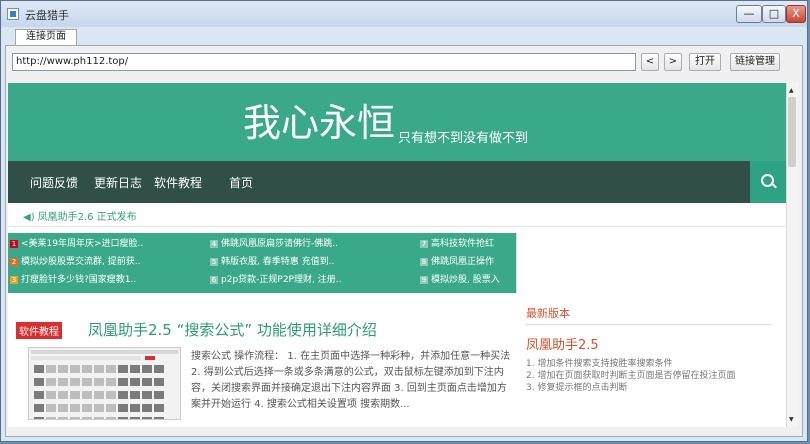 Image resolution: width=810 pixels, height=444 pixels. I want to click on site-search-button, so click(768, 182).